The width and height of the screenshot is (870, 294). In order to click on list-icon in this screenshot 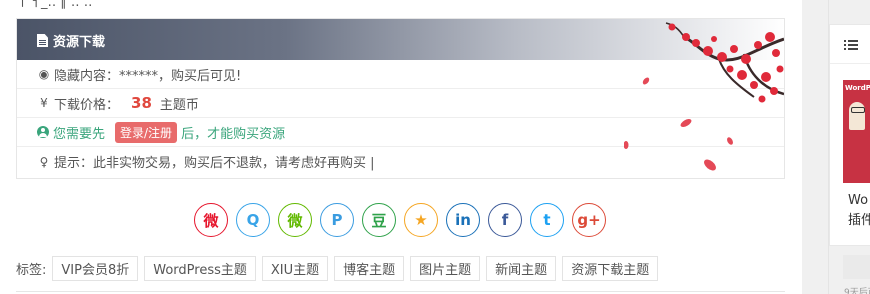, I will do `click(851, 45)`.